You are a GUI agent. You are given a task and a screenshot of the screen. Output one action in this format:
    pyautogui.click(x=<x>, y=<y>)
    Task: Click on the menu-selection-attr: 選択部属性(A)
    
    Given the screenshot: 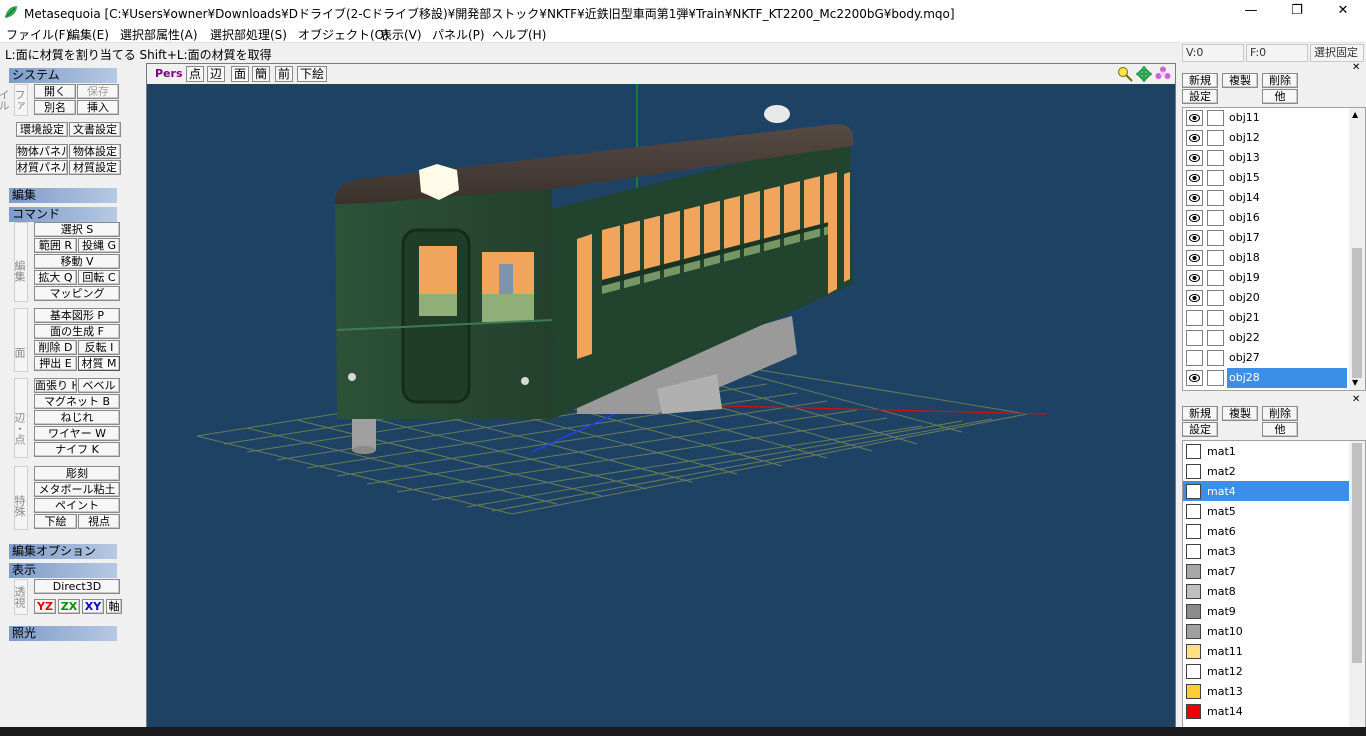 What is the action you would take?
    pyautogui.click(x=159, y=34)
    